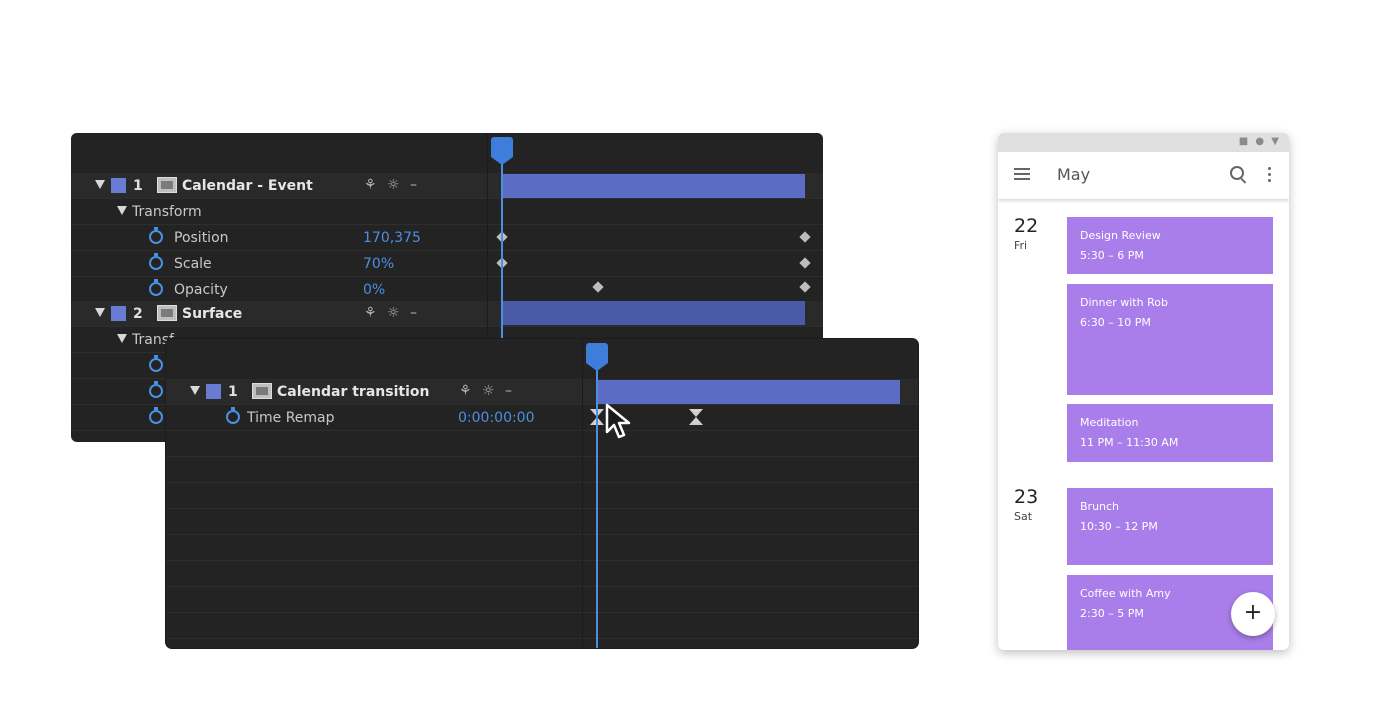 The width and height of the screenshot is (1396, 702). I want to click on event-title: Design Review, so click(1120, 235).